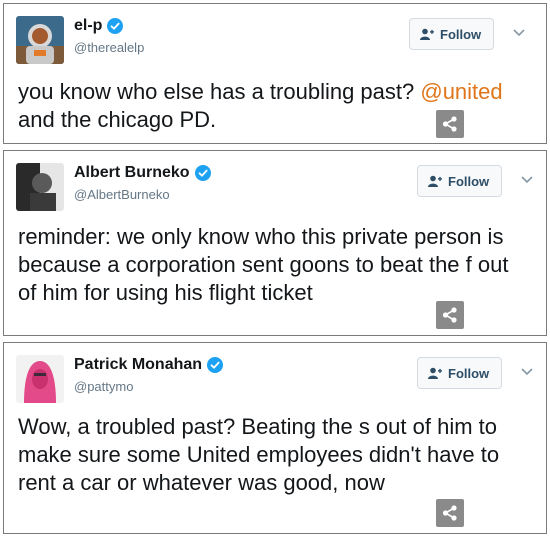 Image resolution: width=550 pixels, height=538 pixels. I want to click on astronaut-avatar-icon, so click(40, 40).